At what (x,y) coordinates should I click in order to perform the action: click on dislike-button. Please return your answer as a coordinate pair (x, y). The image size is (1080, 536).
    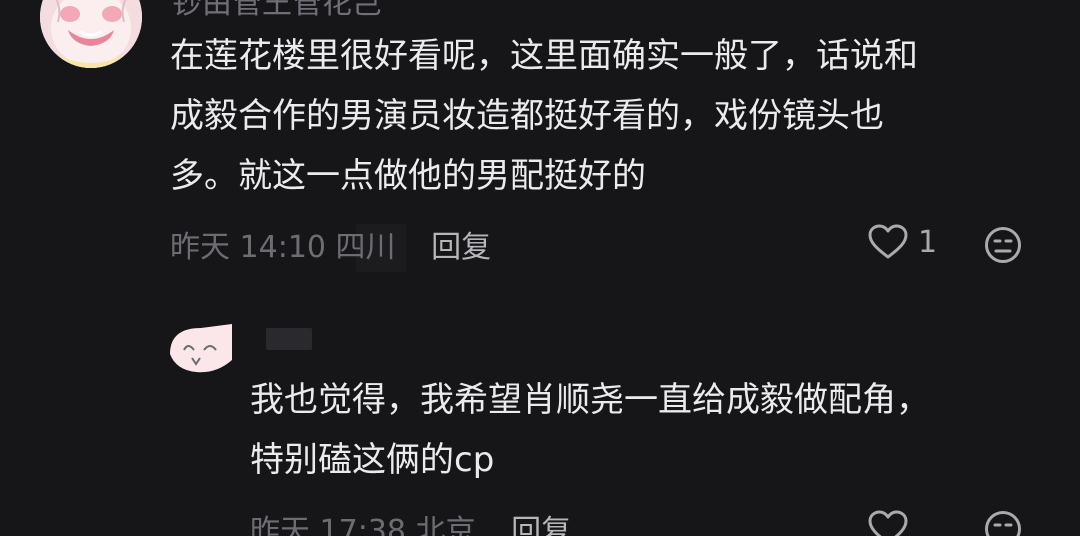
    Looking at the image, I should click on (1003, 247).